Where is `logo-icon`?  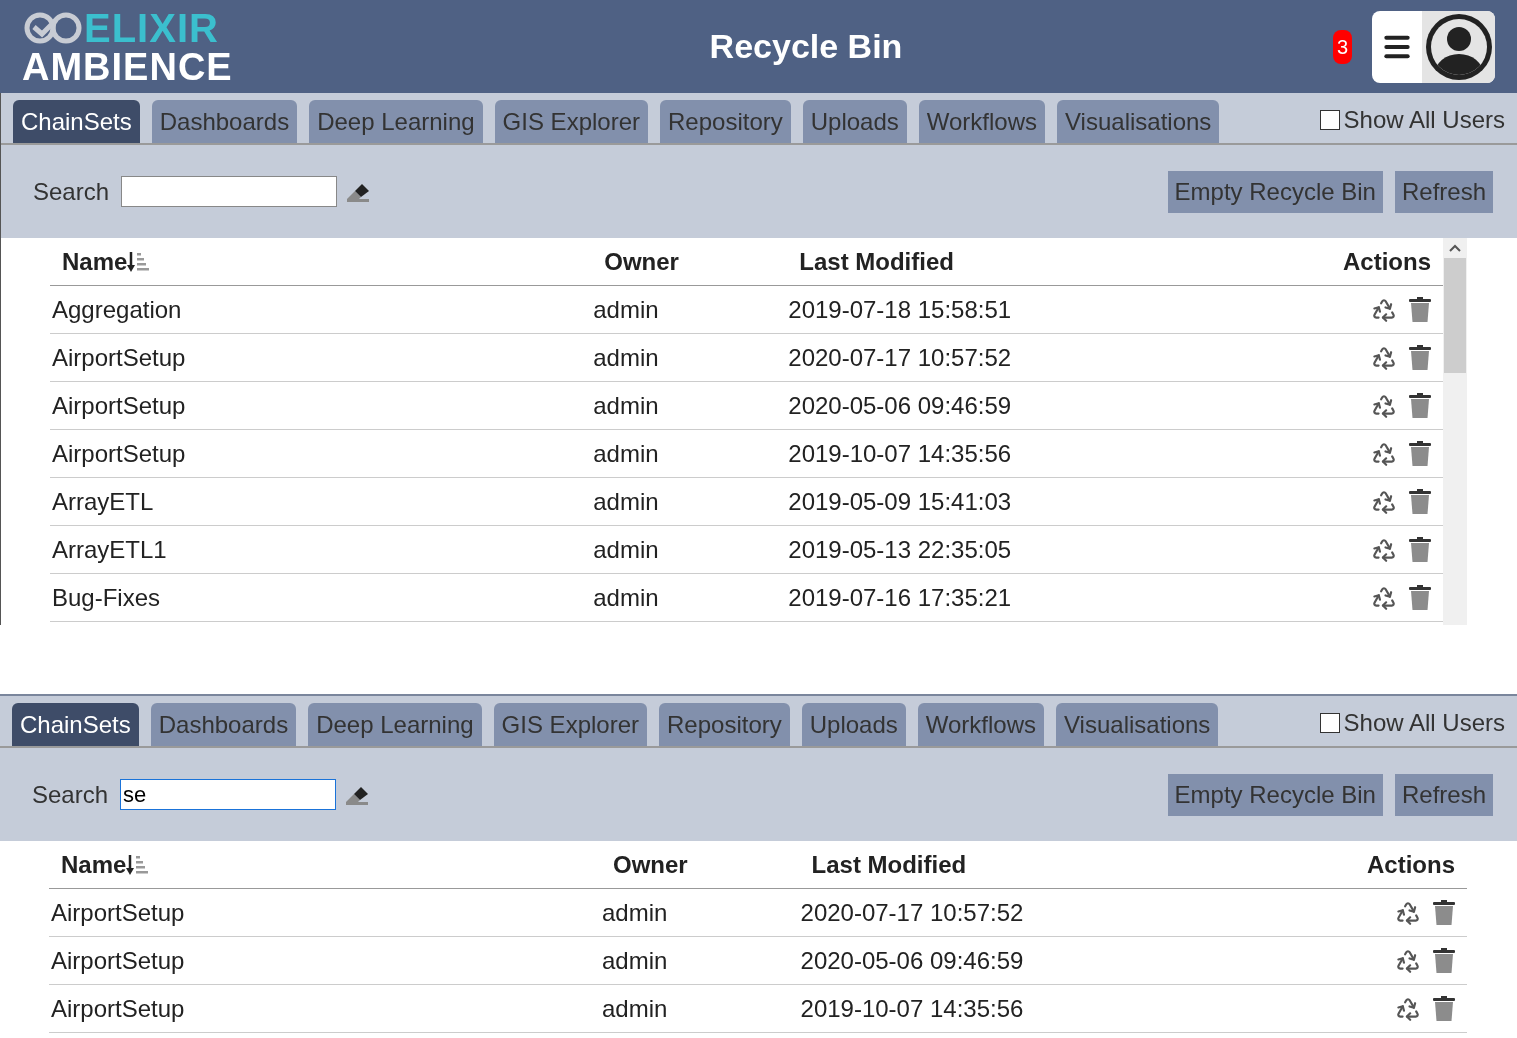
logo-icon is located at coordinates (53, 27).